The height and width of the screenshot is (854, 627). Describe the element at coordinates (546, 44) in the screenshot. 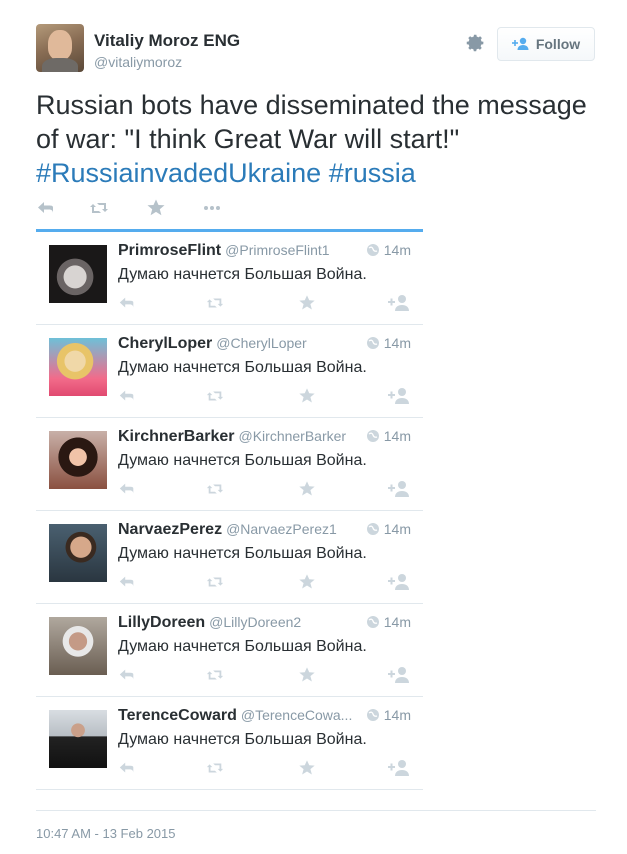

I see `follow-button: Follow` at that location.